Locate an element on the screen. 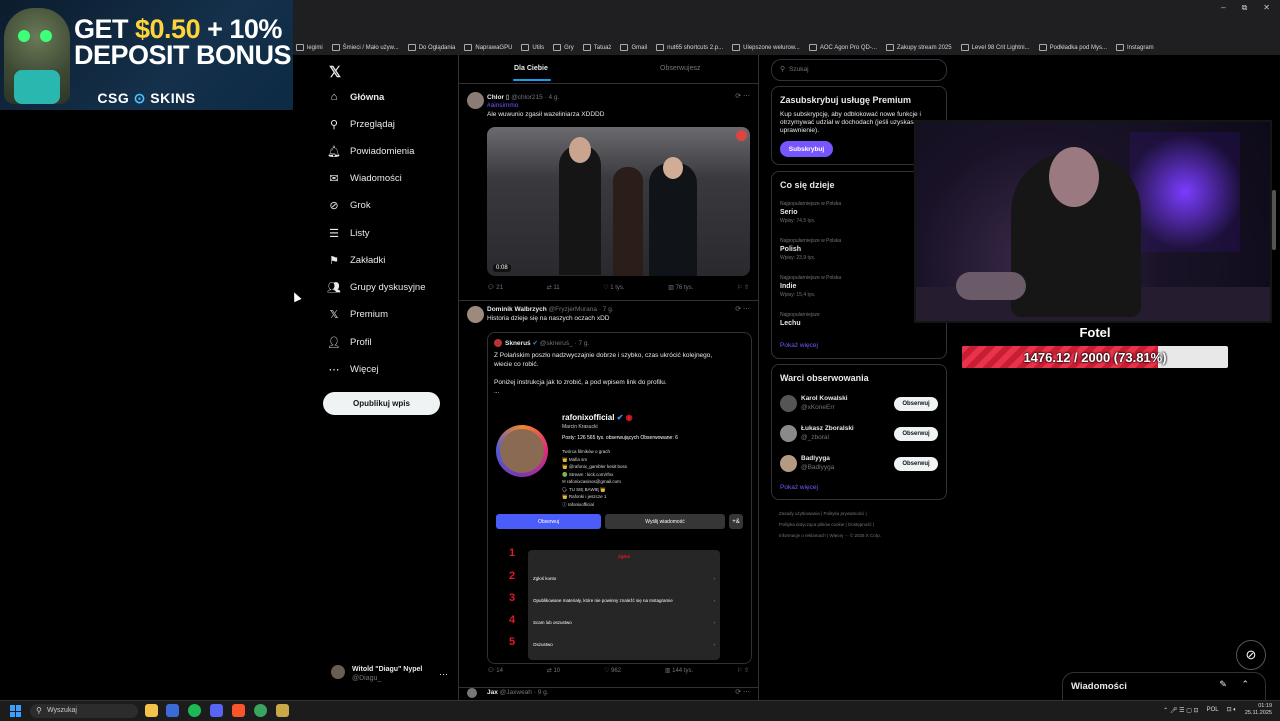 This screenshot has width=1280, height=721. messages-dock: Wiadomości ✎ ⌃ is located at coordinates (1164, 686).